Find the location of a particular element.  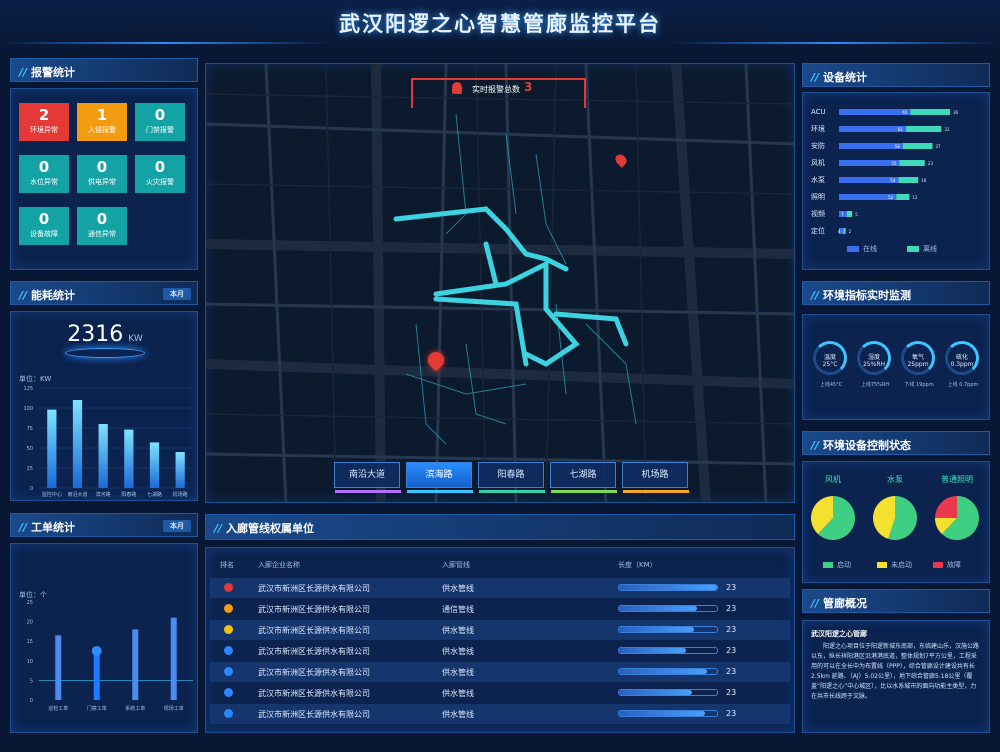

road-tab: 七湖路 is located at coordinates (583, 477).